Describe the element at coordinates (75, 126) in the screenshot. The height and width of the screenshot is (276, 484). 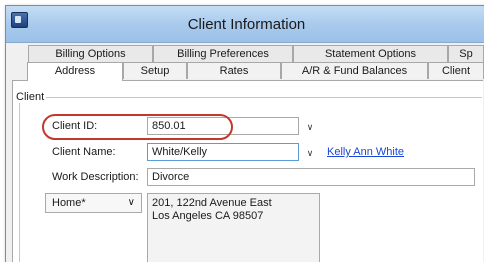
I see `client-id-label: Client ID:` at that location.